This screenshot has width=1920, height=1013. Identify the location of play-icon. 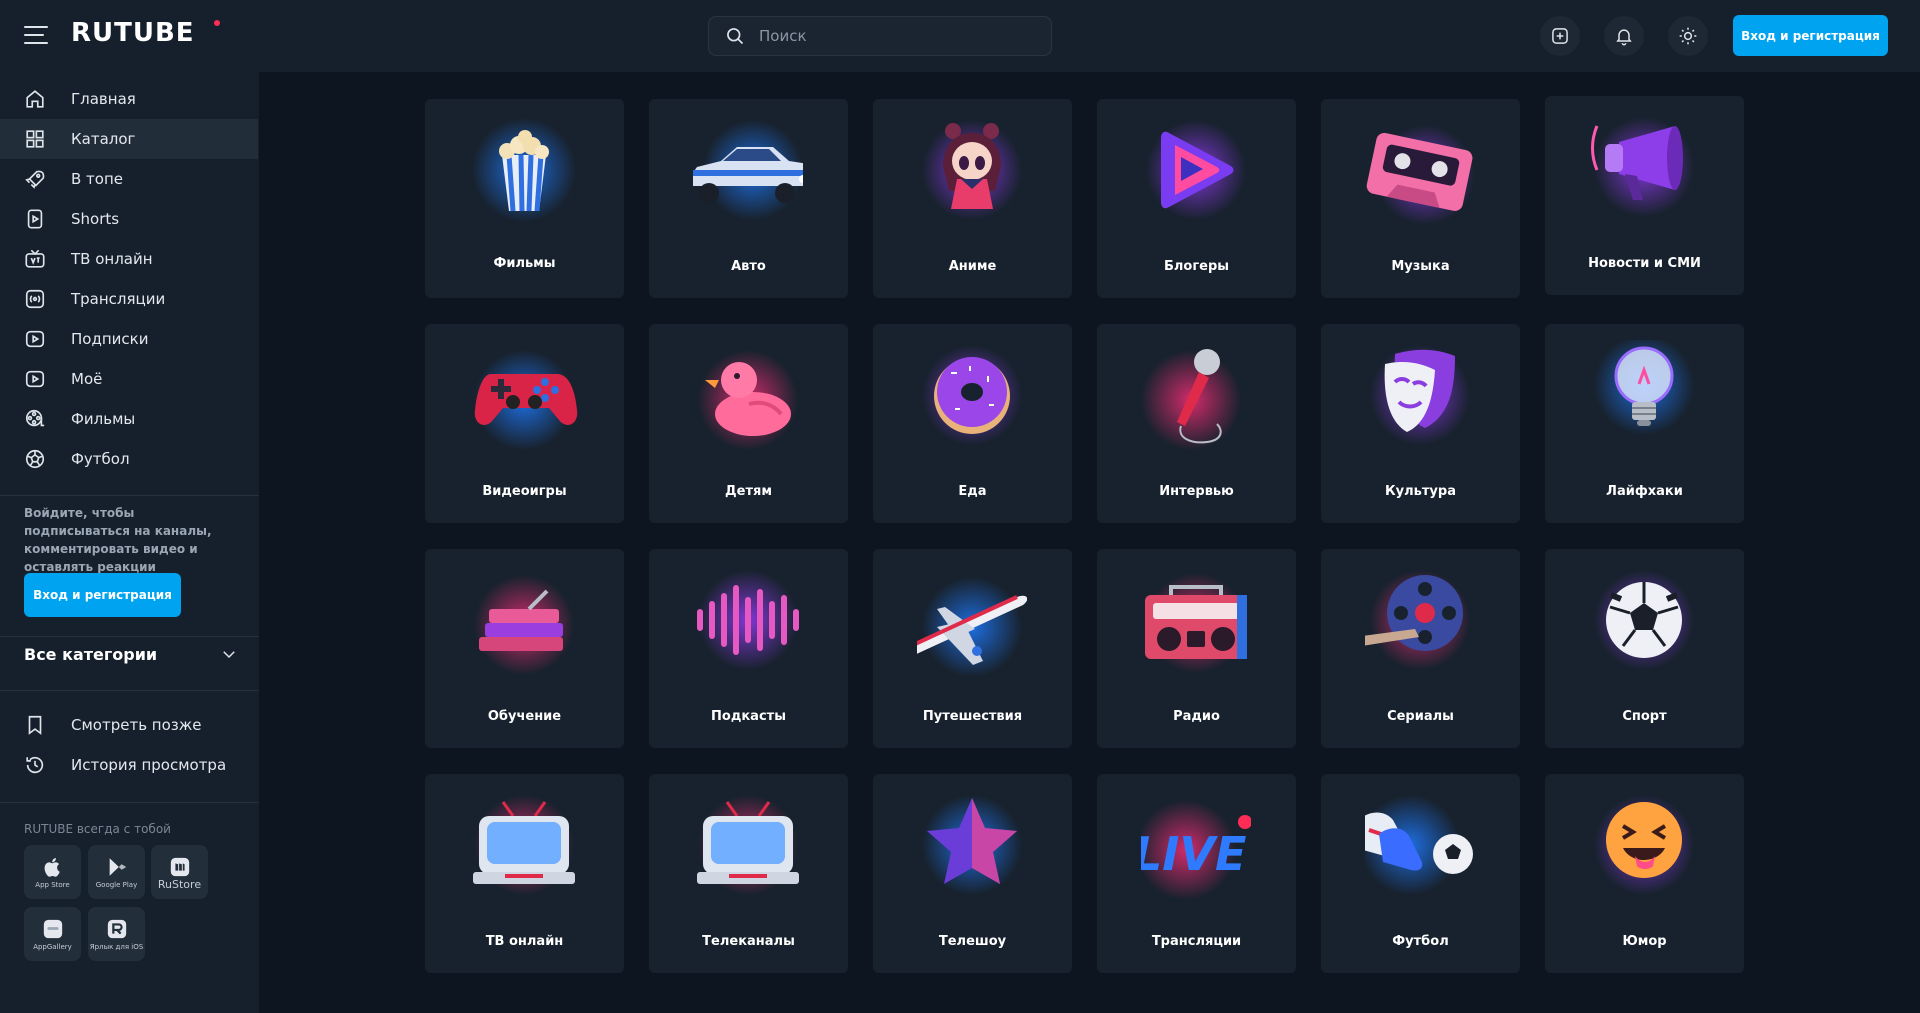
(1196, 170).